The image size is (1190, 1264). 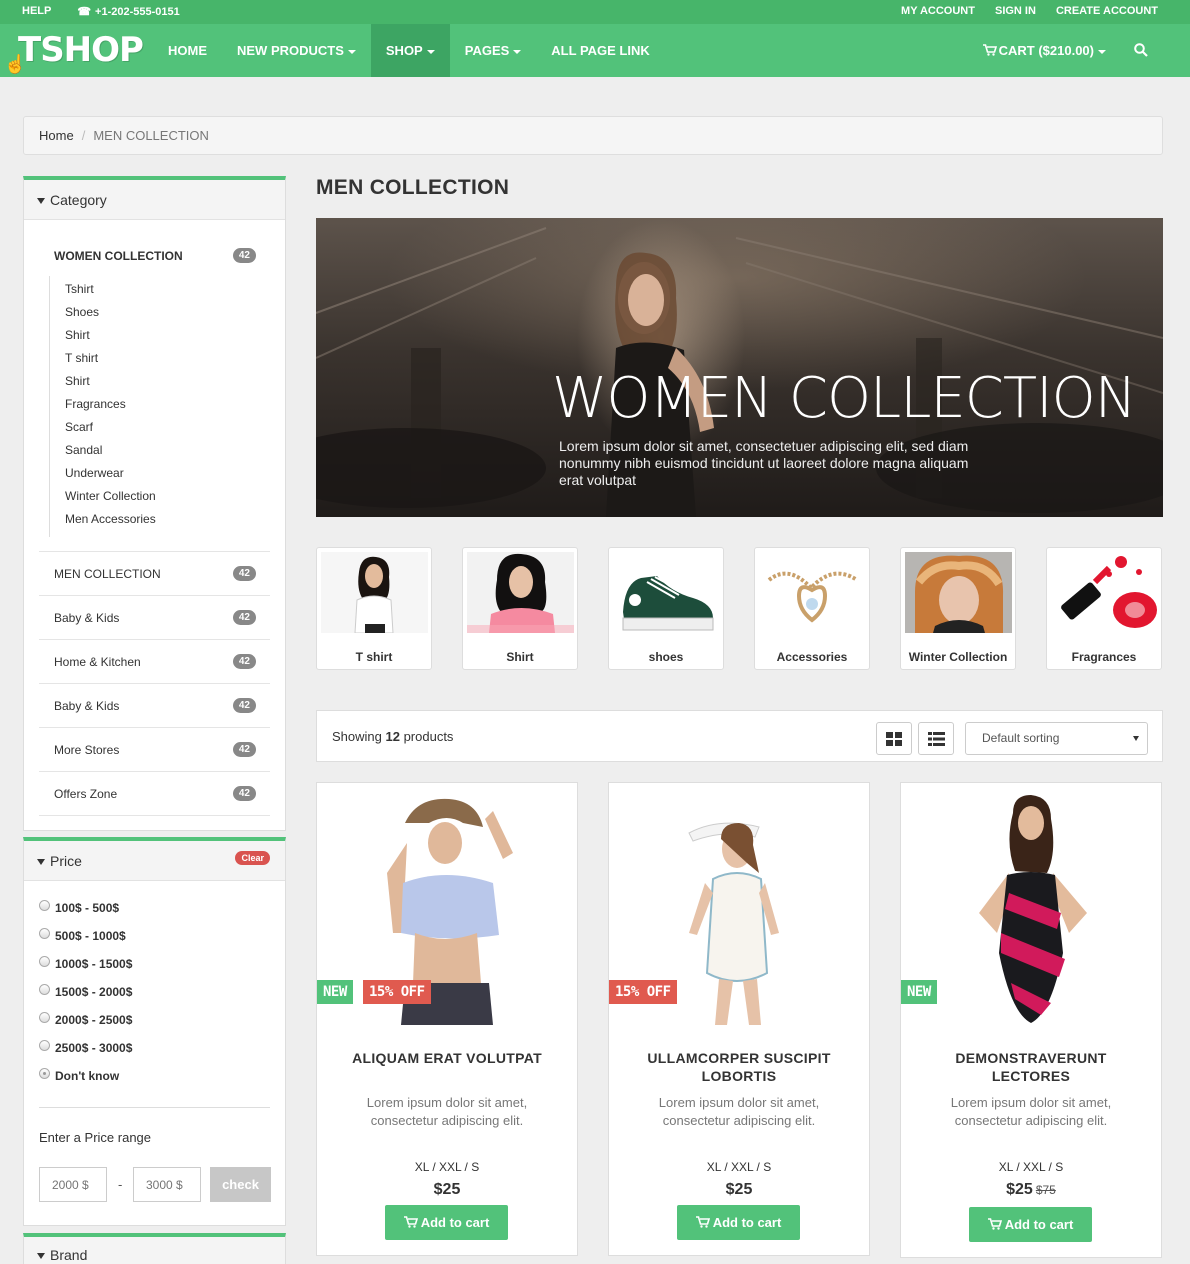 What do you see at coordinates (154, 574) in the screenshot?
I see `category-item-men-collection: MEN COLLECTION 42` at bounding box center [154, 574].